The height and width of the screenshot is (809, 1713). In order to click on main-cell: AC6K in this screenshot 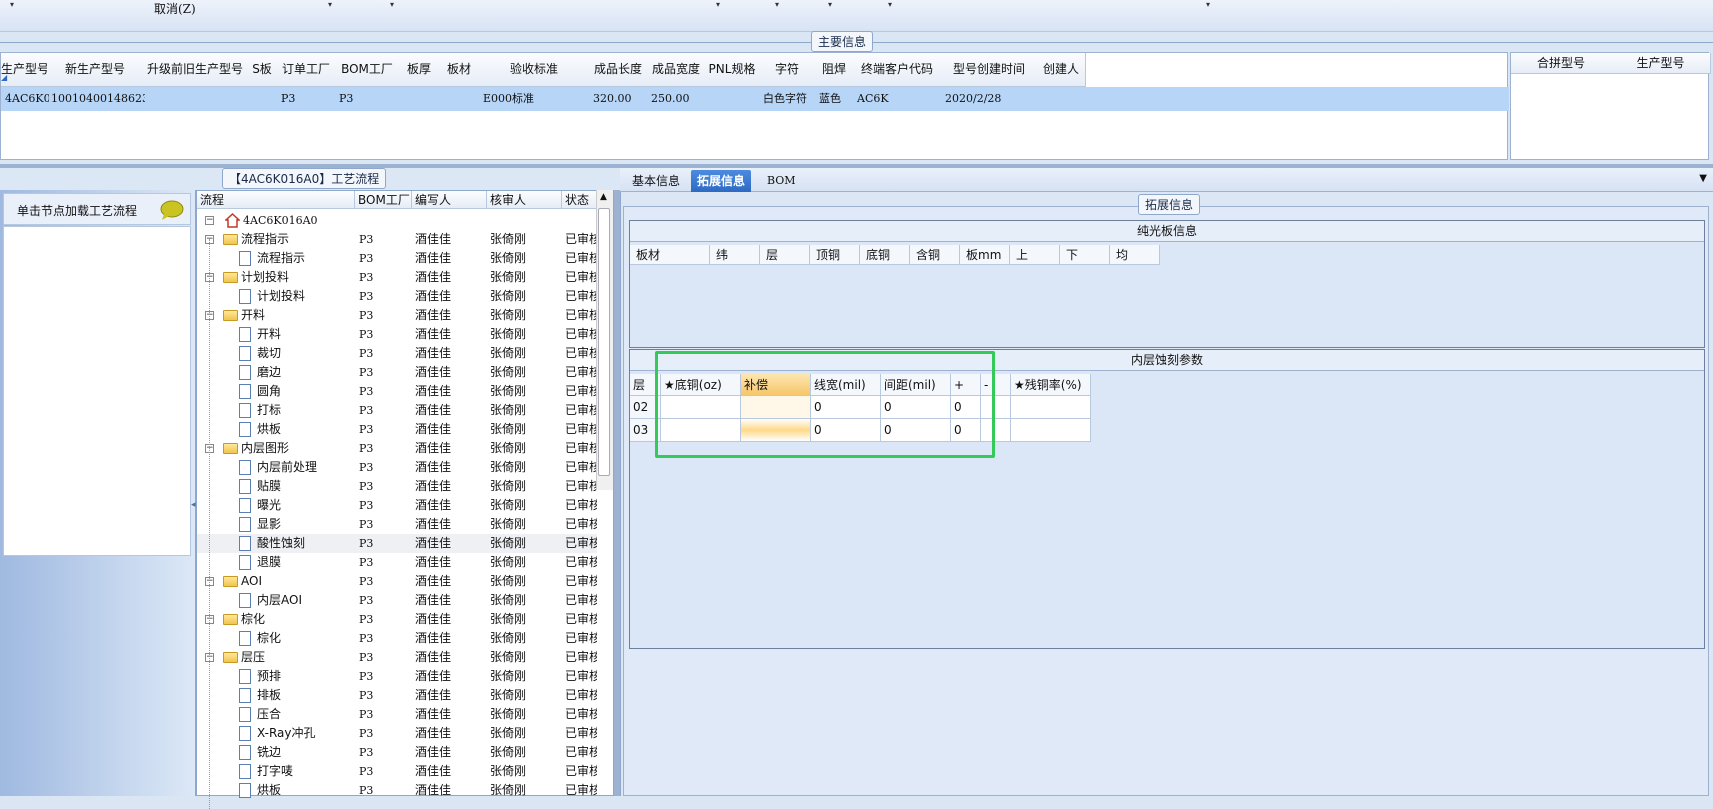, I will do `click(899, 99)`.